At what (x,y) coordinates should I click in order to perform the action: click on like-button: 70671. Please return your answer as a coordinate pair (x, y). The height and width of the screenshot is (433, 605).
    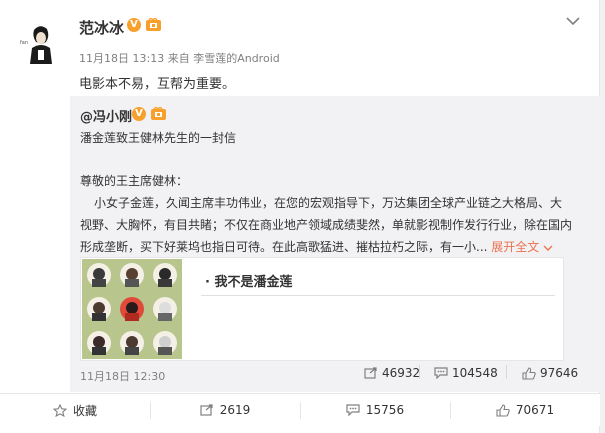
    Looking at the image, I should click on (525, 410).